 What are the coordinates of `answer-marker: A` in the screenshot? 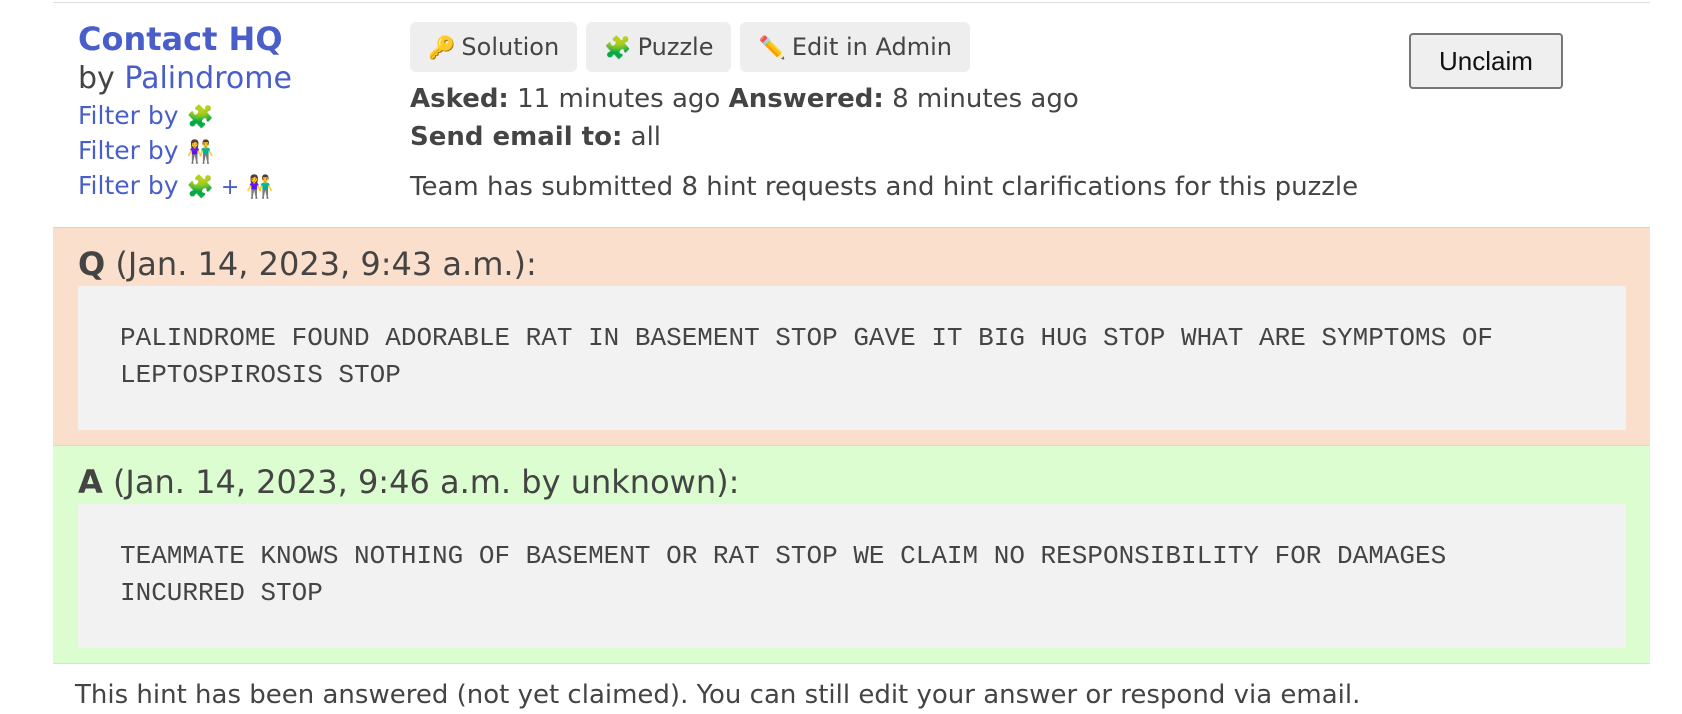 It's located at (90, 482).